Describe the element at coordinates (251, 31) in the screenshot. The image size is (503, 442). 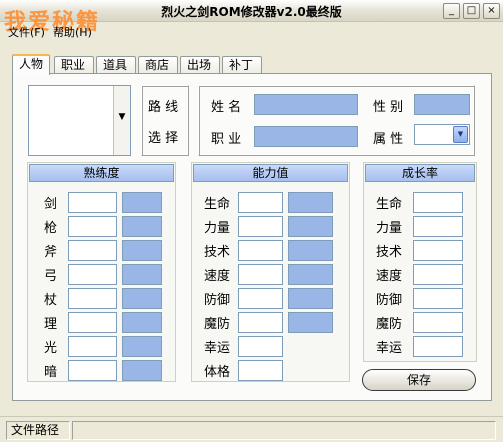
I see `menu-bar: 文件(F) 帮助(H)` at that location.